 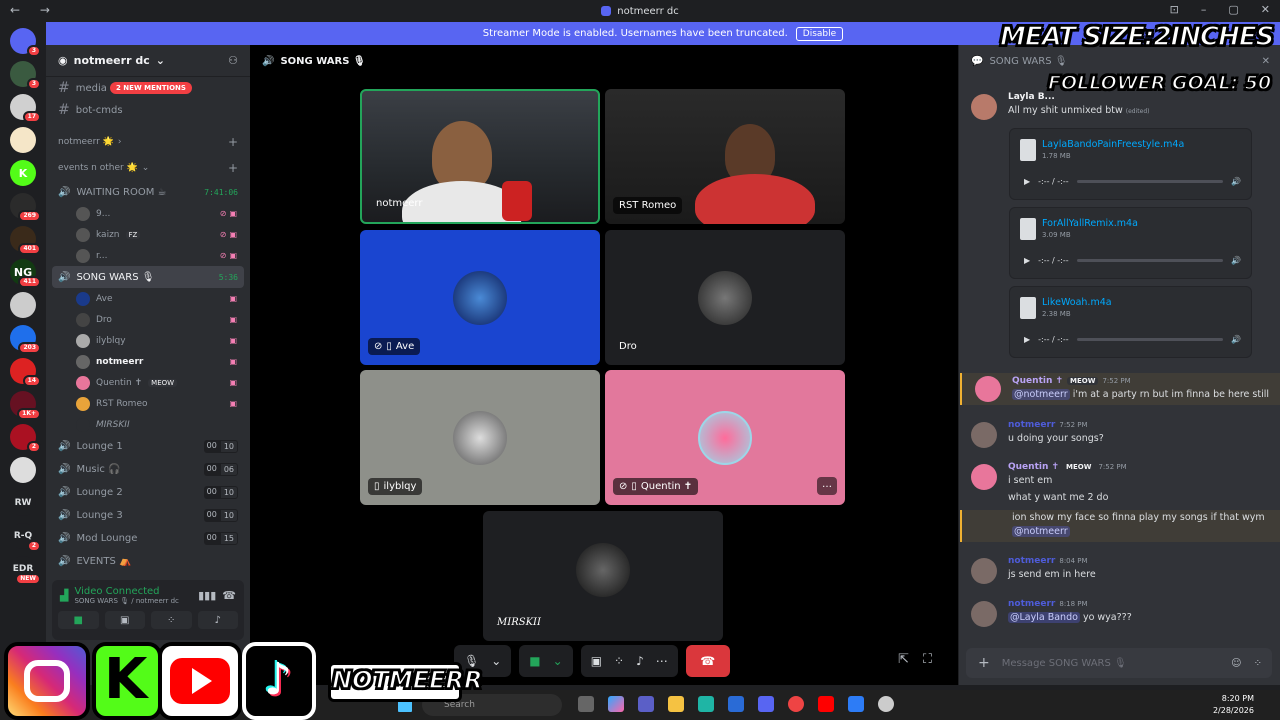 What do you see at coordinates (586, 704) in the screenshot?
I see `task-view-icon` at bounding box center [586, 704].